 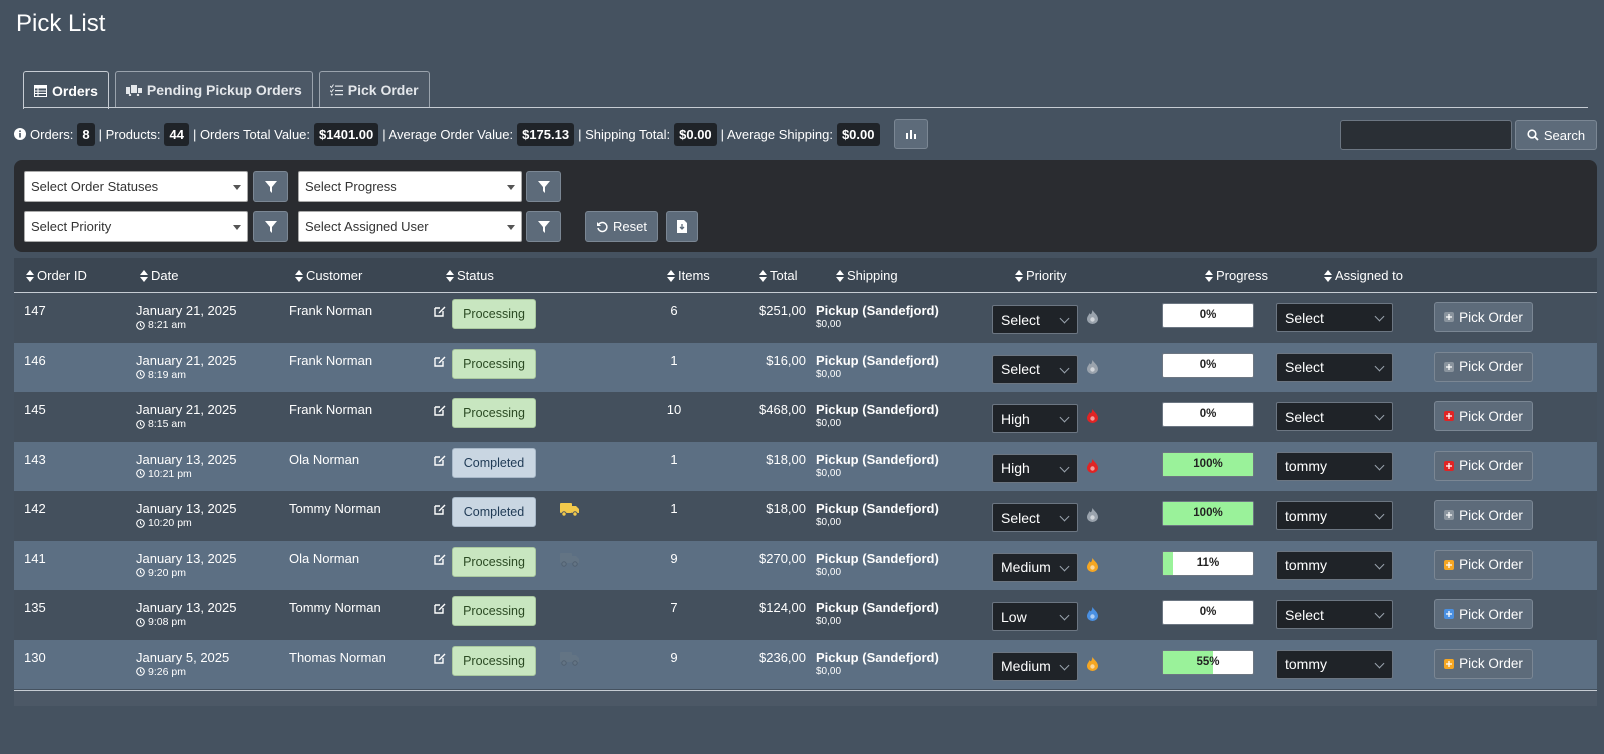 I want to click on search-input, so click(x=1426, y=135).